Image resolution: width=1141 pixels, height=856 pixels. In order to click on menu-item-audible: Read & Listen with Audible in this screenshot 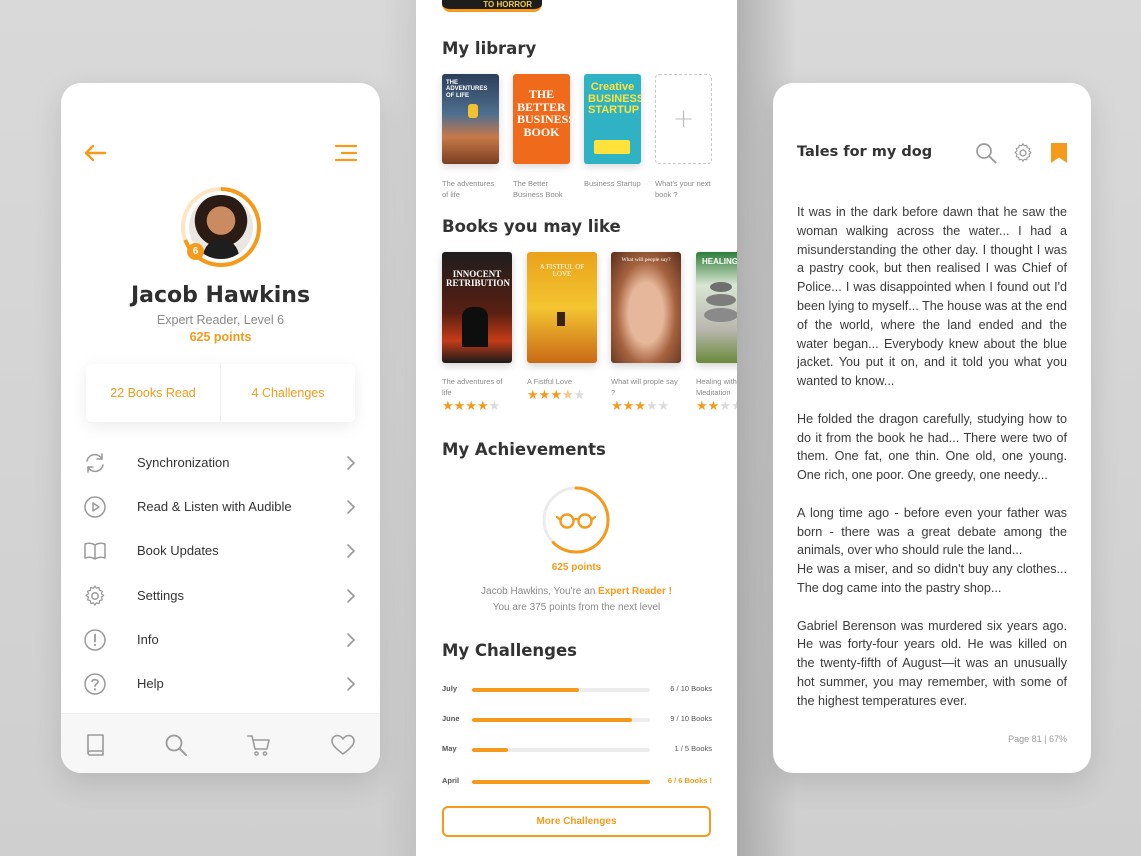, I will do `click(220, 507)`.